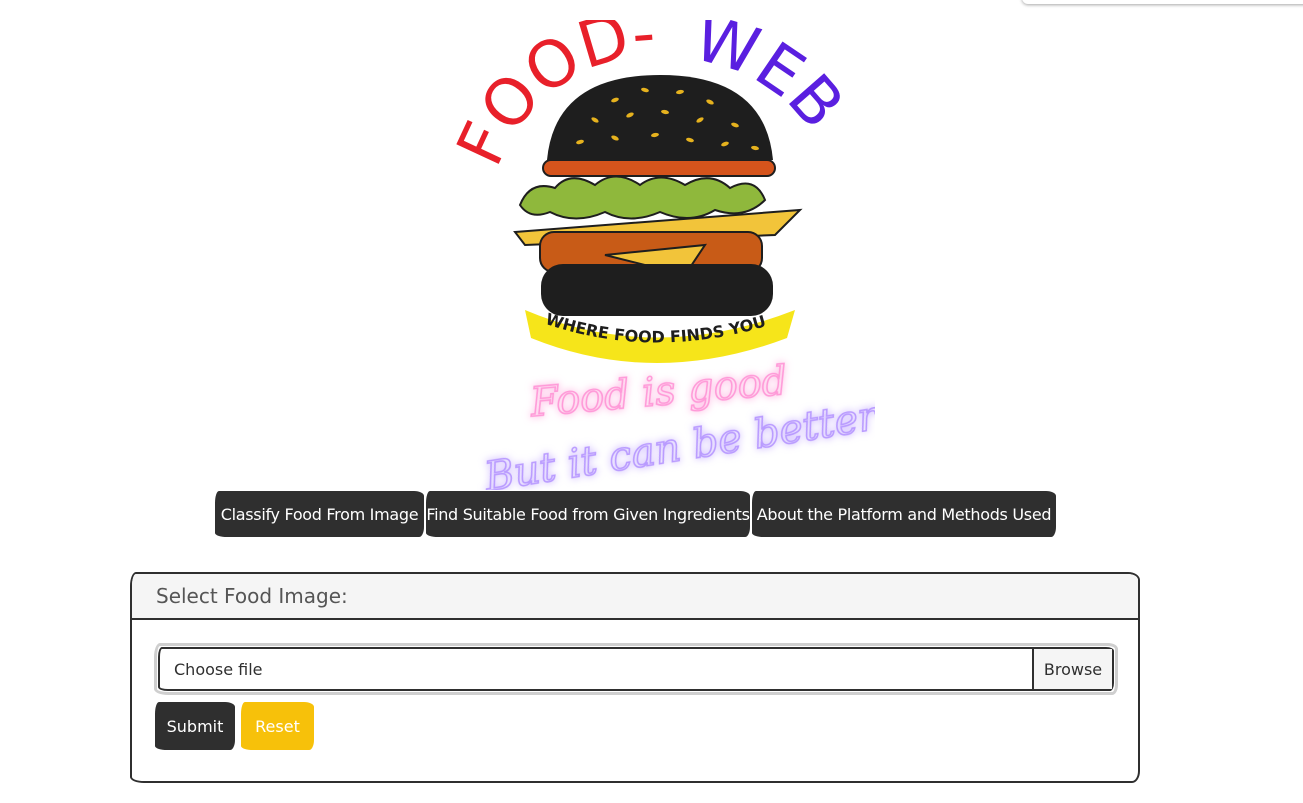 This screenshot has width=1303, height=803. What do you see at coordinates (195, 726) in the screenshot?
I see `submit-button: Submit` at bounding box center [195, 726].